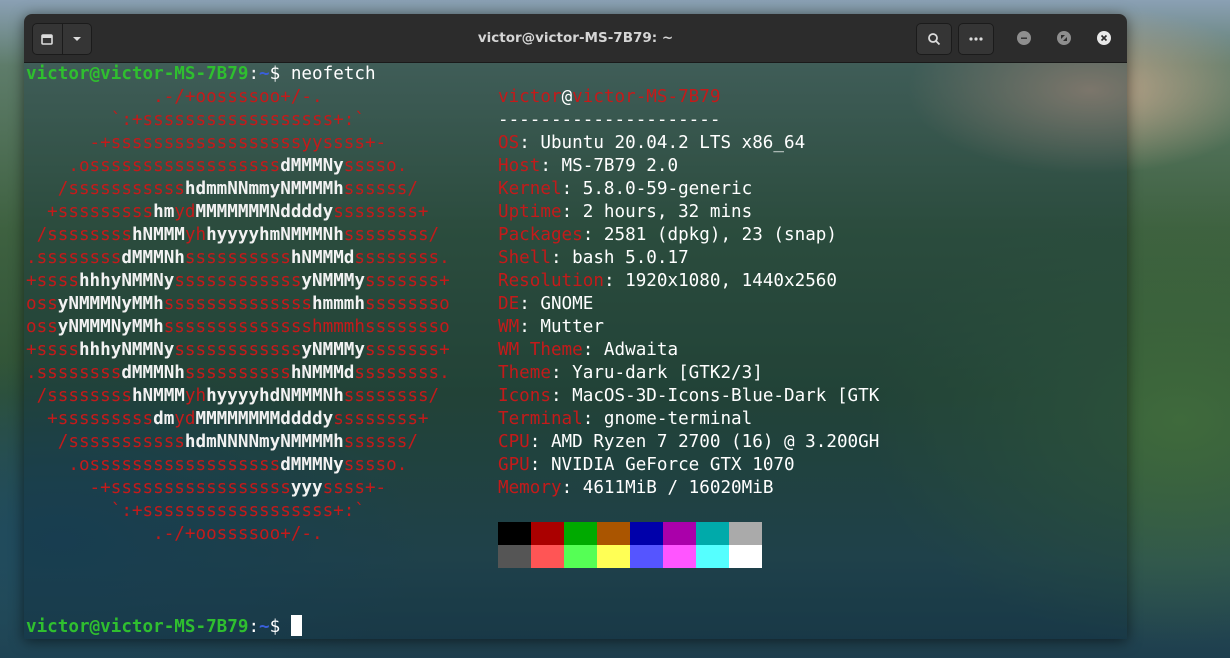 Image resolution: width=1230 pixels, height=658 pixels. Describe the element at coordinates (158, 488) in the screenshot. I see `logo-segment: -+sssssssssssssssss` at that location.